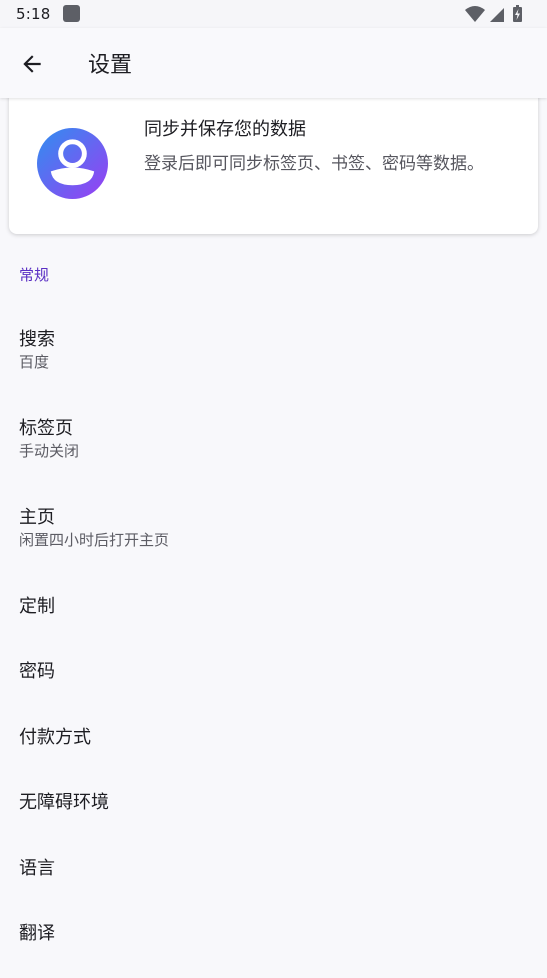 The width and height of the screenshot is (547, 978). What do you see at coordinates (37, 517) in the screenshot?
I see `item-title: 主页` at bounding box center [37, 517].